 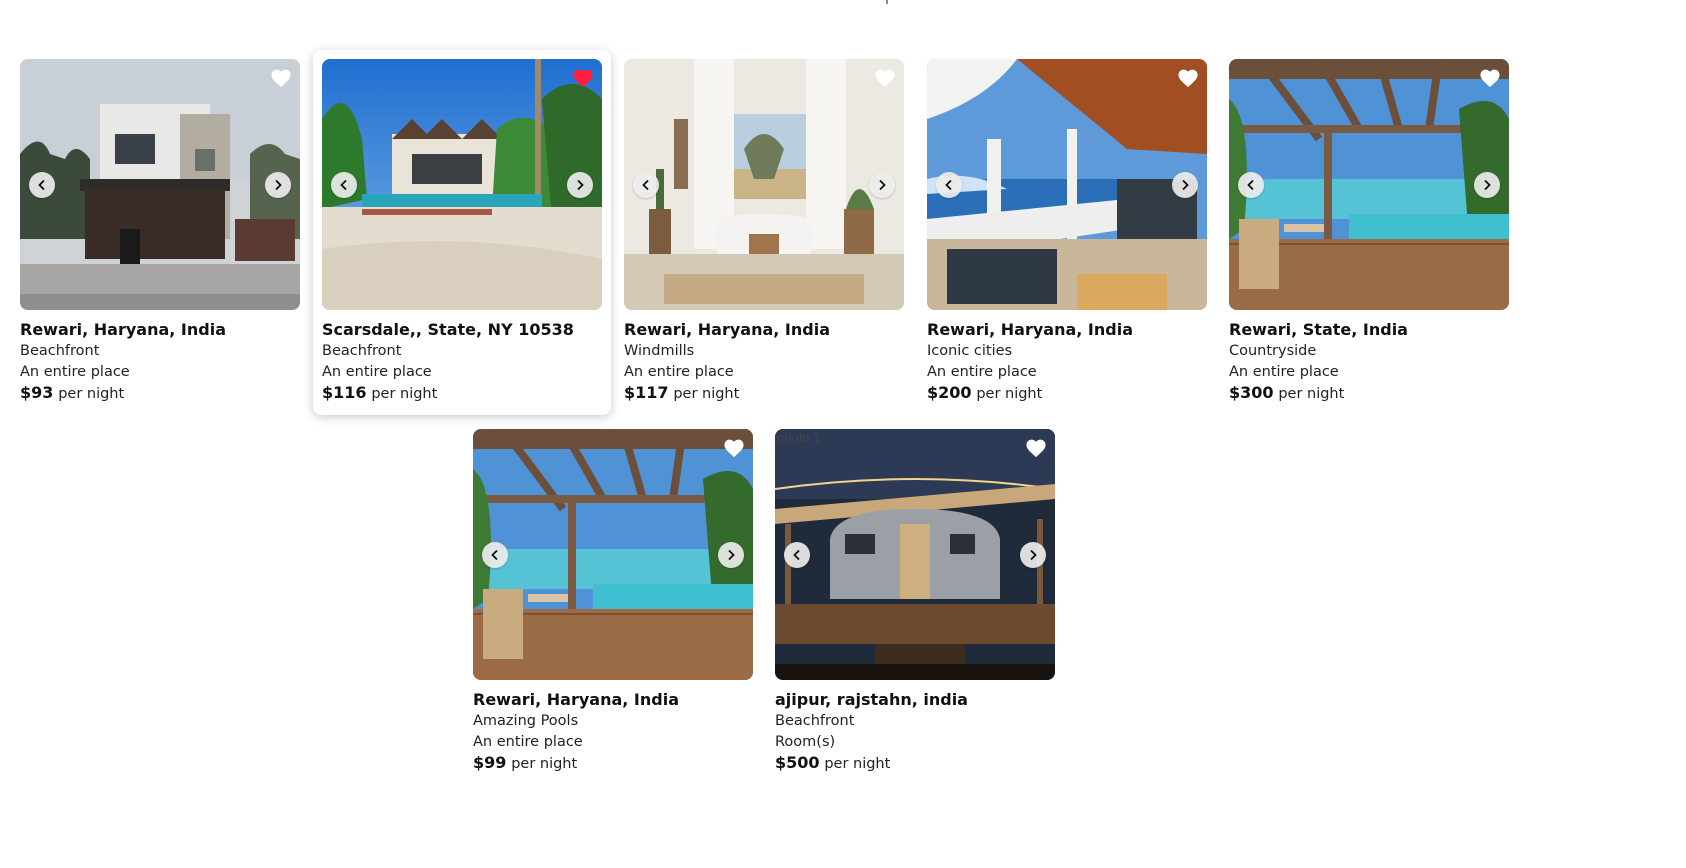 What do you see at coordinates (380, 392) in the screenshot?
I see `listing-price: $116 per night` at bounding box center [380, 392].